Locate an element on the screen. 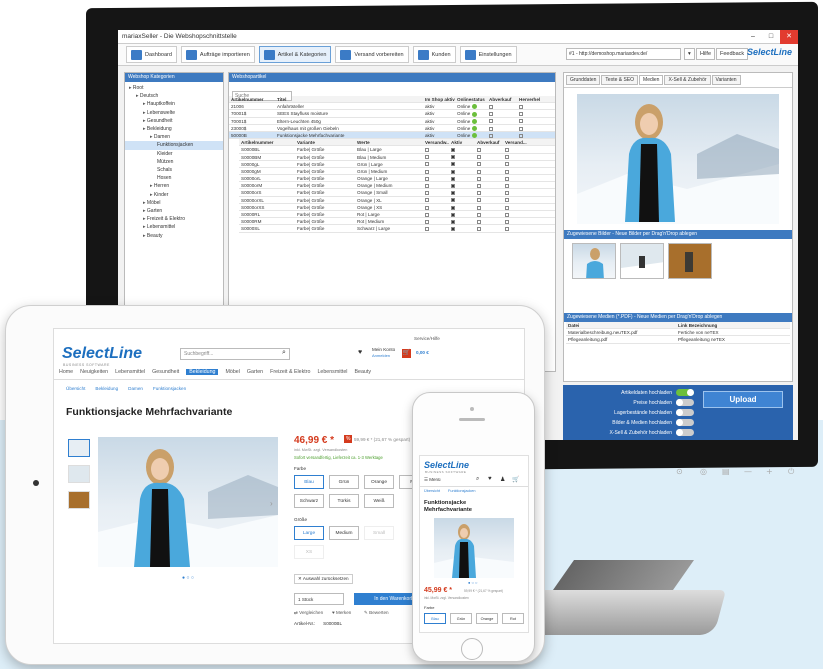  remember-link: ♥ Merken is located at coordinates (341, 612).